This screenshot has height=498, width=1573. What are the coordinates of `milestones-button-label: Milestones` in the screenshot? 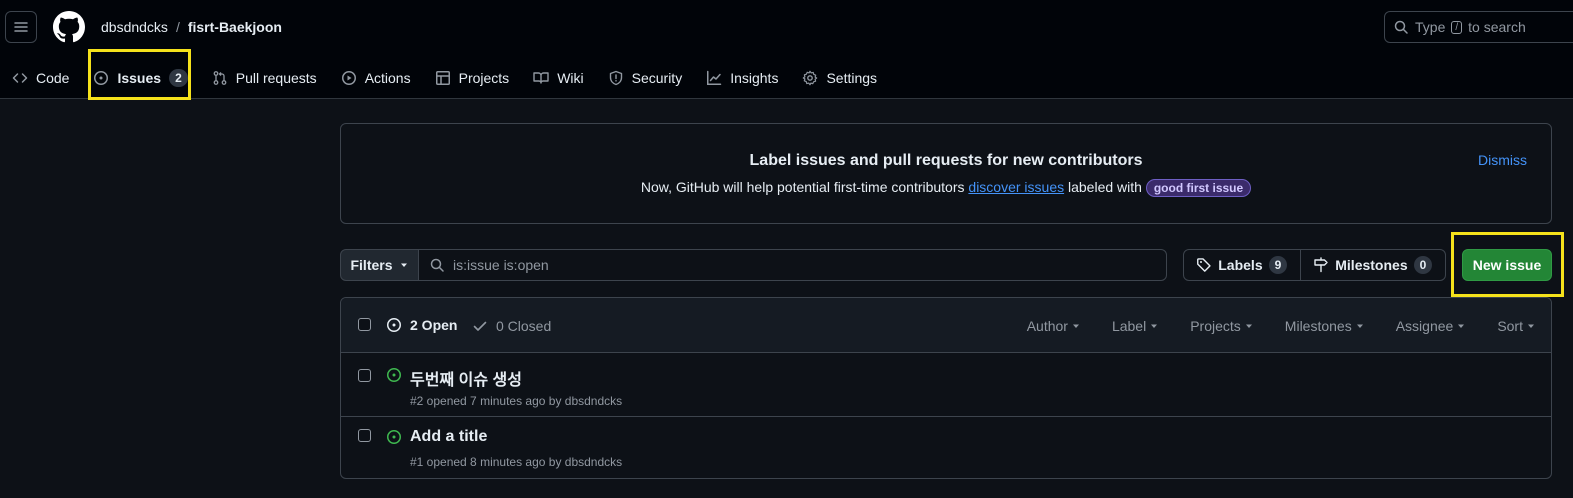 It's located at (1371, 265).